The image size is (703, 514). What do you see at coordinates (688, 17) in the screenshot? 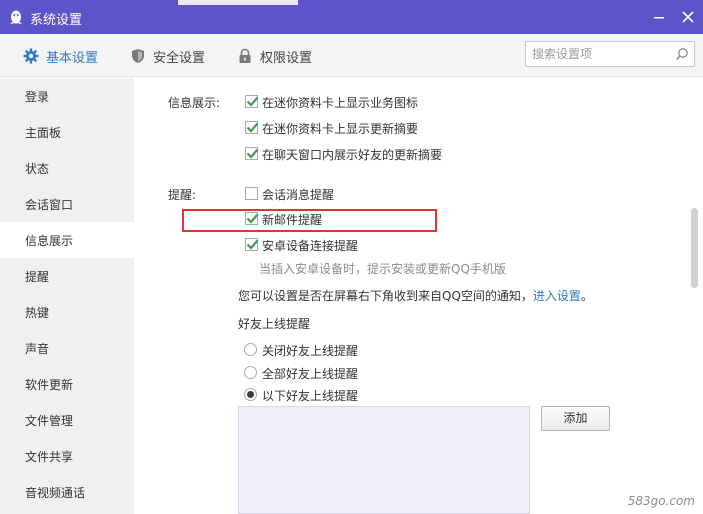
I see `close-icon` at bounding box center [688, 17].